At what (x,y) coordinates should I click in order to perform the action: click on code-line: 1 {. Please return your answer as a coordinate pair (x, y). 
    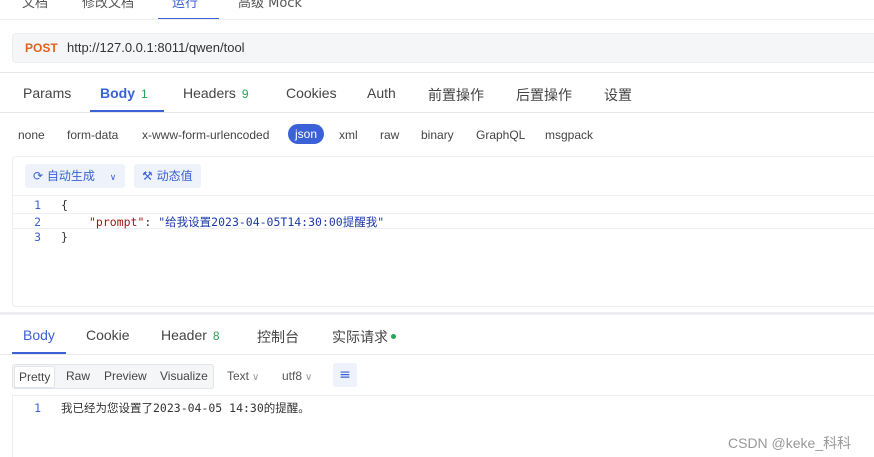
    Looking at the image, I should click on (443, 205).